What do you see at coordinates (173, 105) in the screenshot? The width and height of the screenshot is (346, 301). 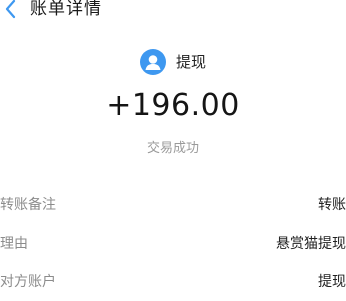 I see `transaction-amount: +196.00` at bounding box center [173, 105].